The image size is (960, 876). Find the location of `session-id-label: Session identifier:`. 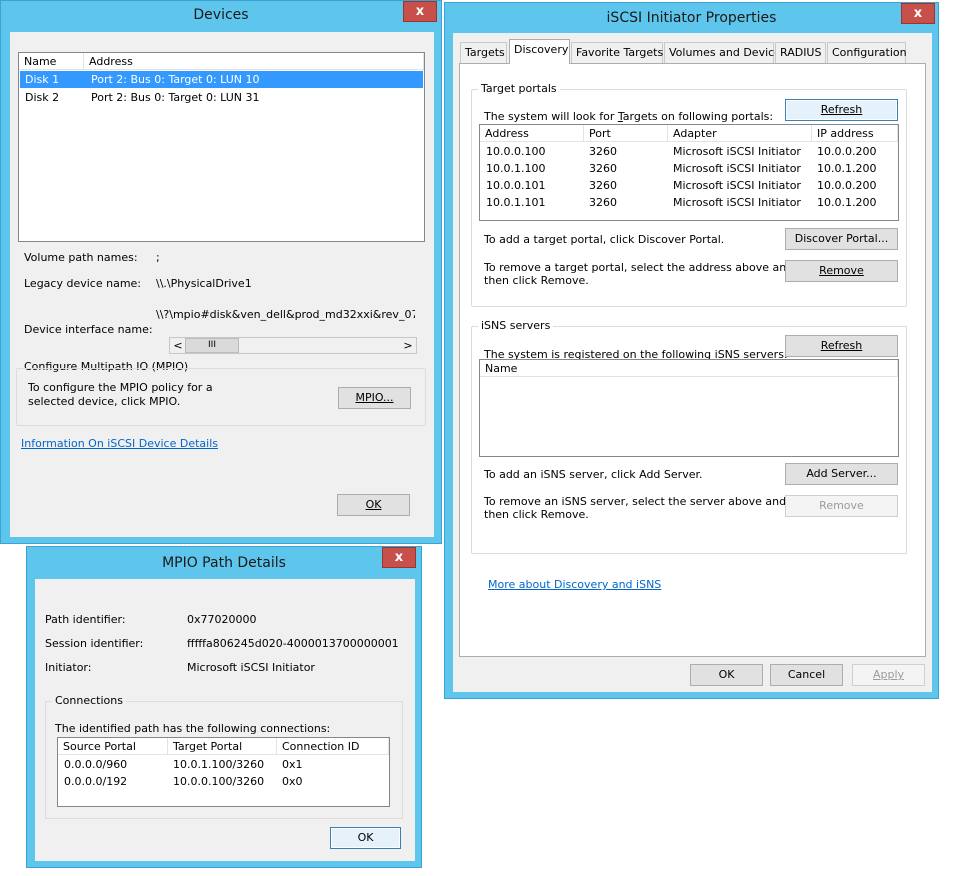

session-id-label: Session identifier: is located at coordinates (94, 643).